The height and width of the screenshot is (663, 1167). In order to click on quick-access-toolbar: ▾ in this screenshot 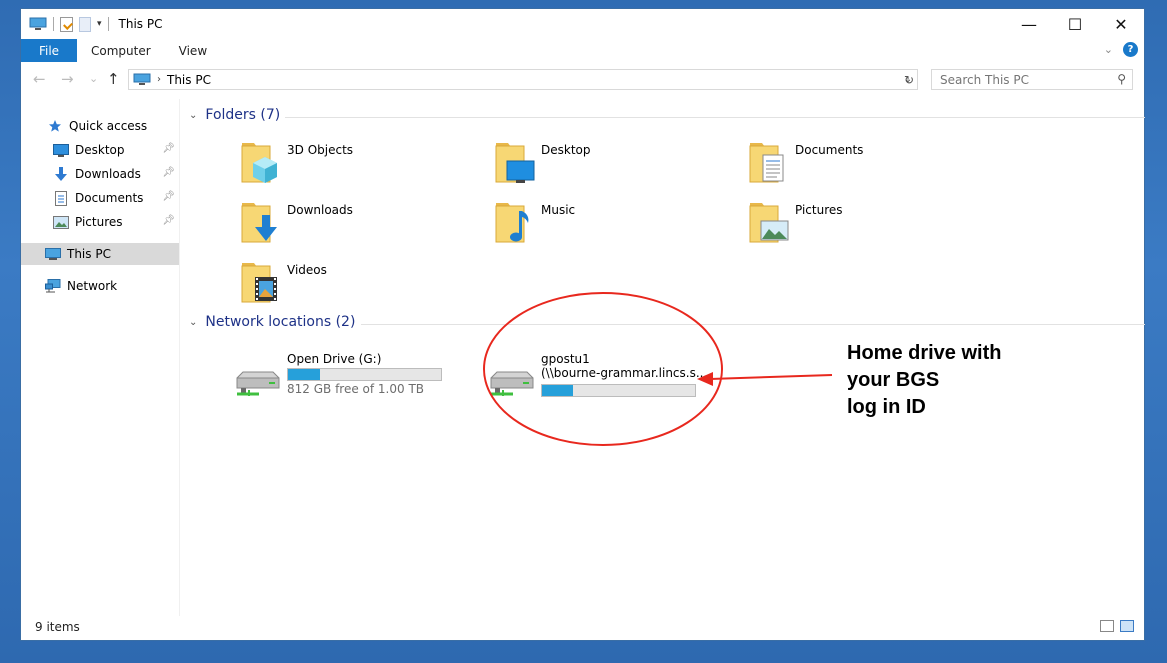, I will do `click(65, 24)`.